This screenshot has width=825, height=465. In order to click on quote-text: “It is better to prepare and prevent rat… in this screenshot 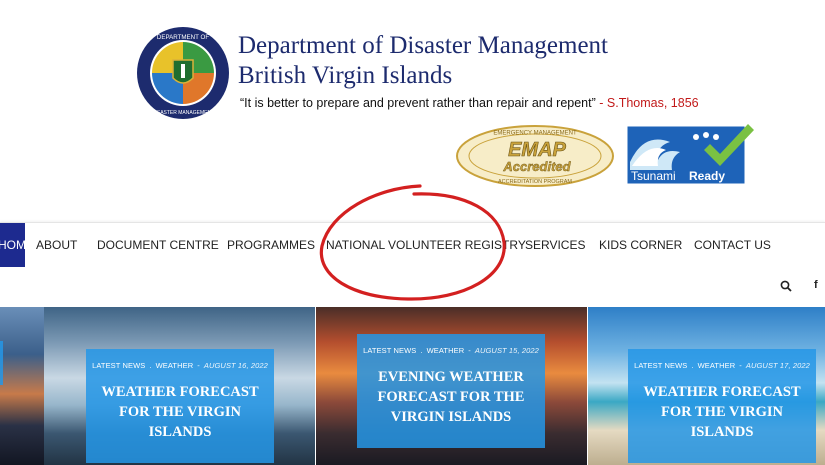, I will do `click(418, 103)`.